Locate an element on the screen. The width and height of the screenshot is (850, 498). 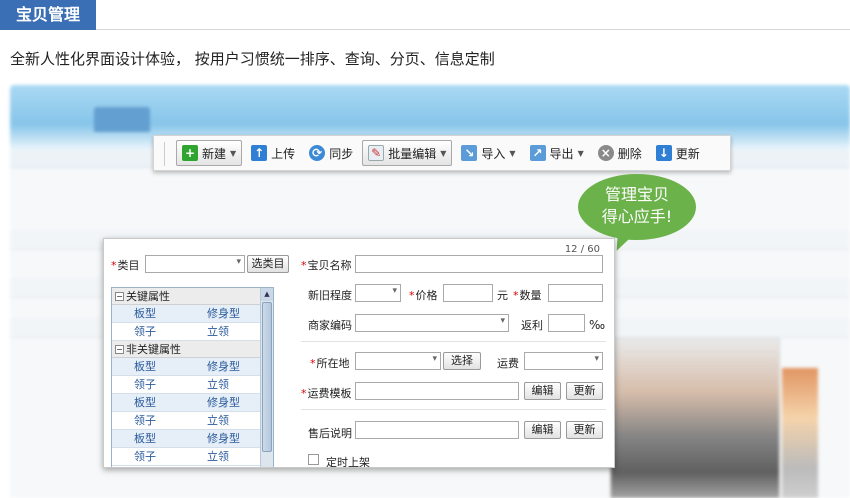
category-select is located at coordinates (195, 264).